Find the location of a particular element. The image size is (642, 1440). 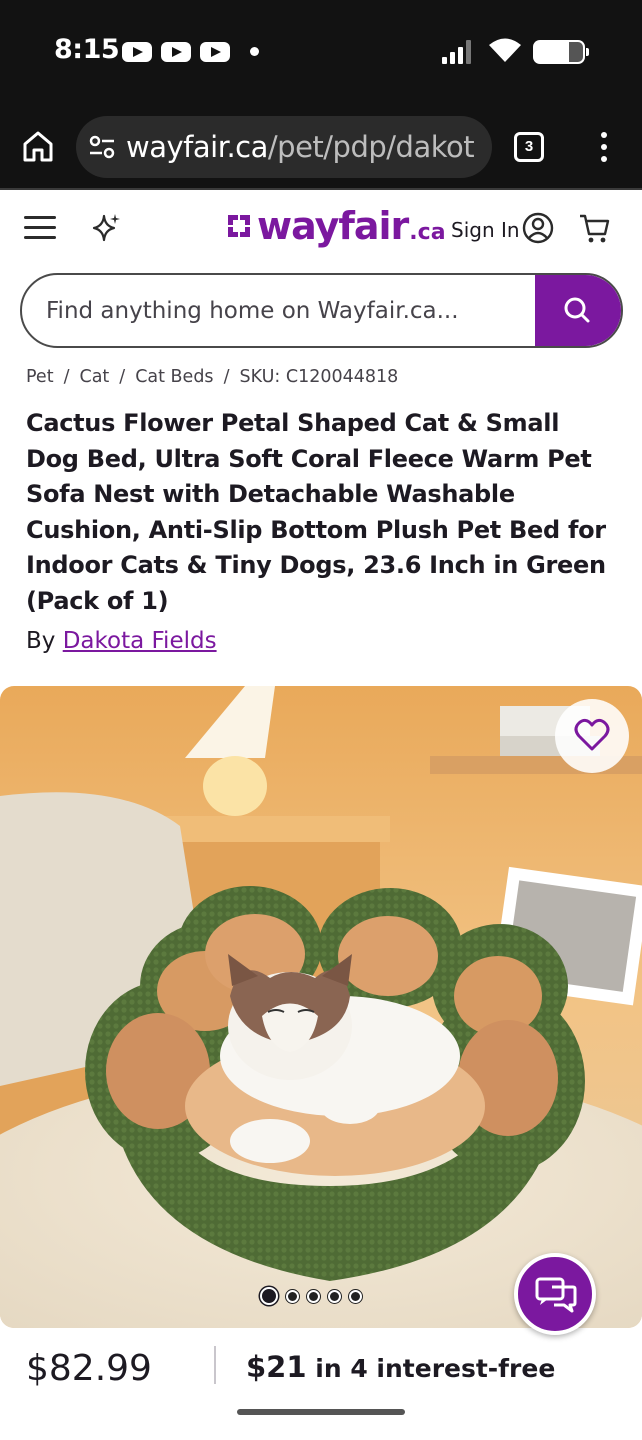

breadcrumb-item-cat-beds: Cat Beds is located at coordinates (174, 377).